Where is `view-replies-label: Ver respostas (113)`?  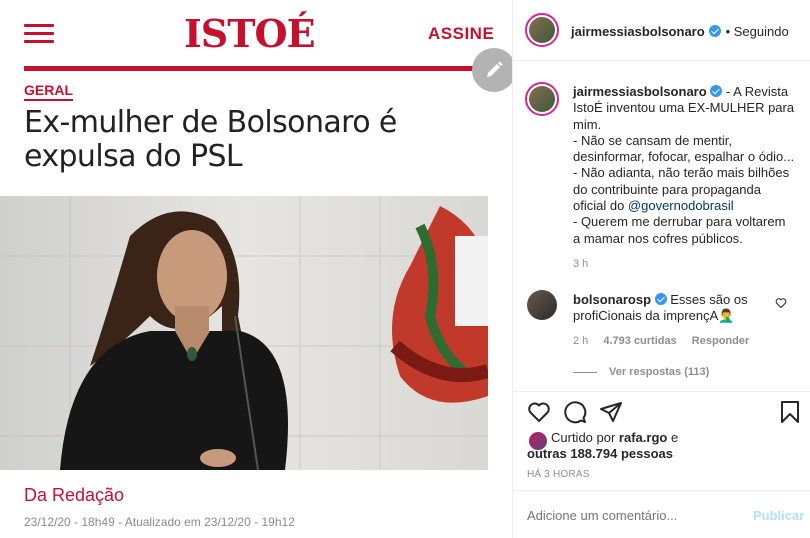
view-replies-label: Ver respostas (113) is located at coordinates (659, 372).